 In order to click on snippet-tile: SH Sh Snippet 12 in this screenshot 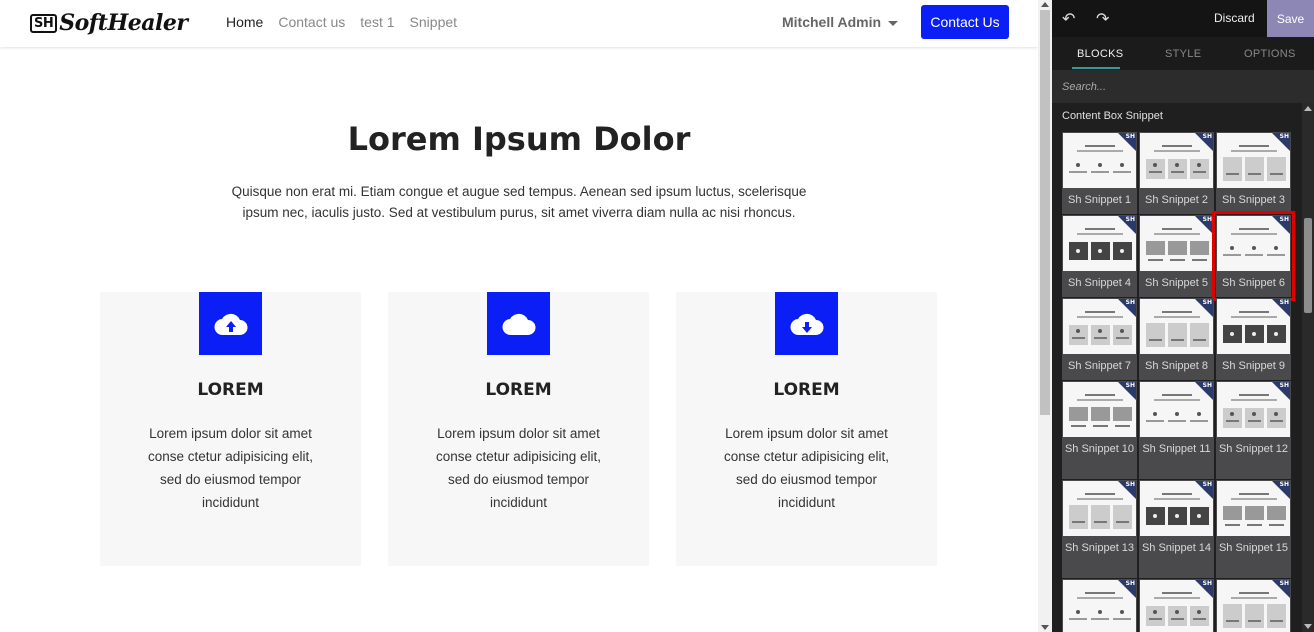, I will do `click(1253, 430)`.